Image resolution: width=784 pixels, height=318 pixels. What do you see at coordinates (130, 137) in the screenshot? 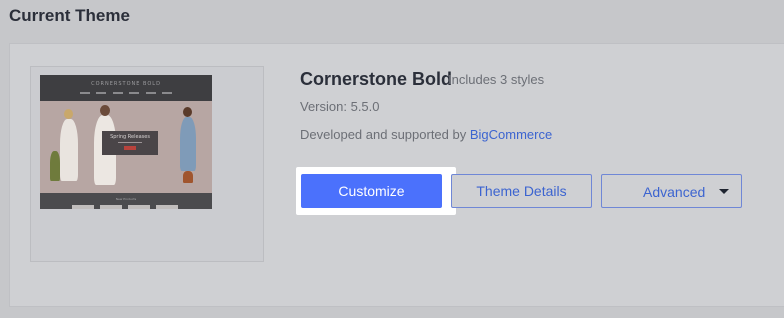
I see `preview-banner-text: Spring Releases` at bounding box center [130, 137].